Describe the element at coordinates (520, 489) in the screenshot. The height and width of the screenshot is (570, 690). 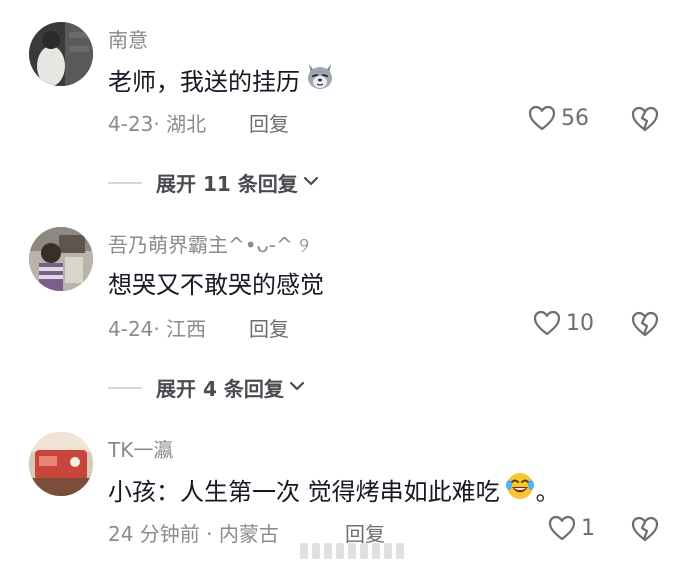
I see `laughing-crying-emoji-icon` at that location.